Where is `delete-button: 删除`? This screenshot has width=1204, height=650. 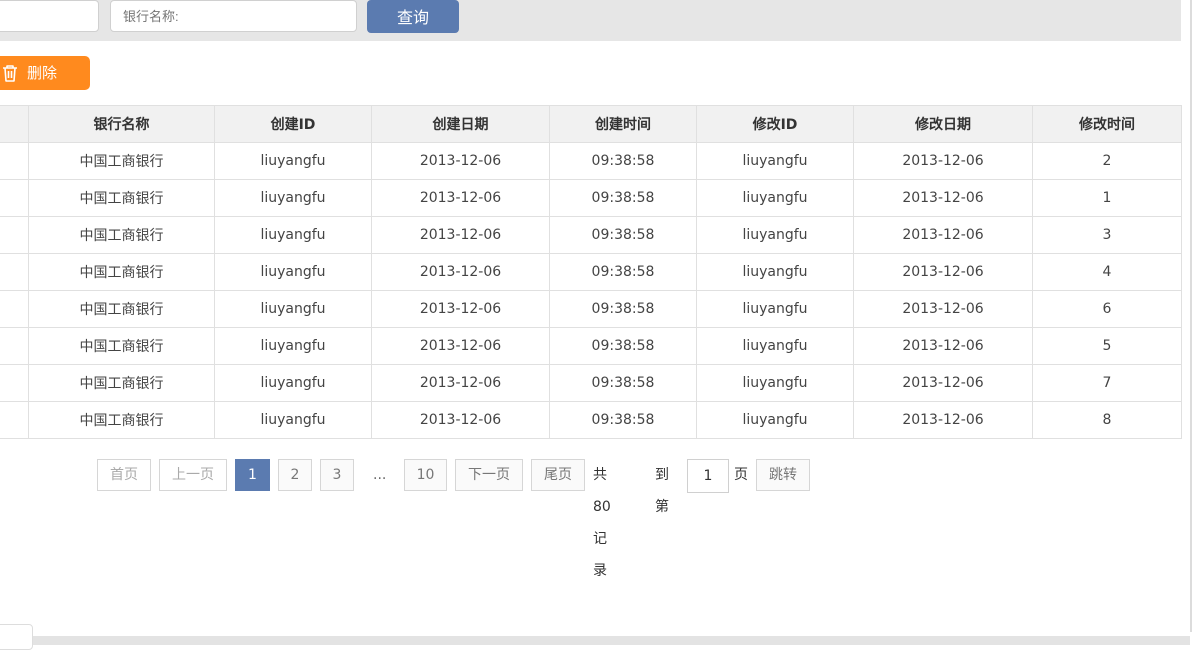
delete-button: 删除 is located at coordinates (45, 73).